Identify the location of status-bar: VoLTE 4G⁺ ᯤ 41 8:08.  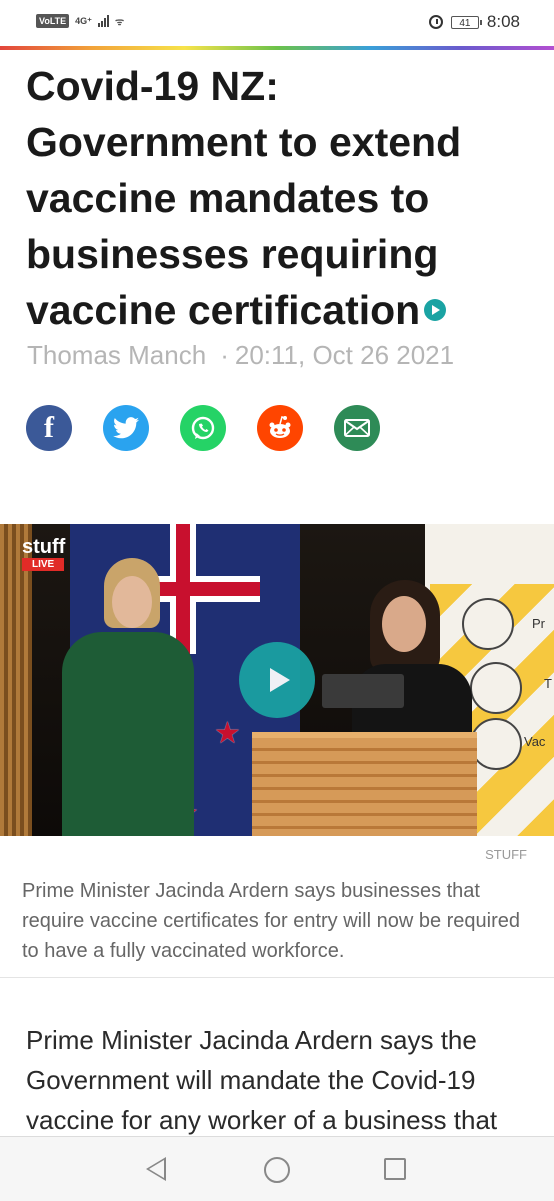
(277, 23).